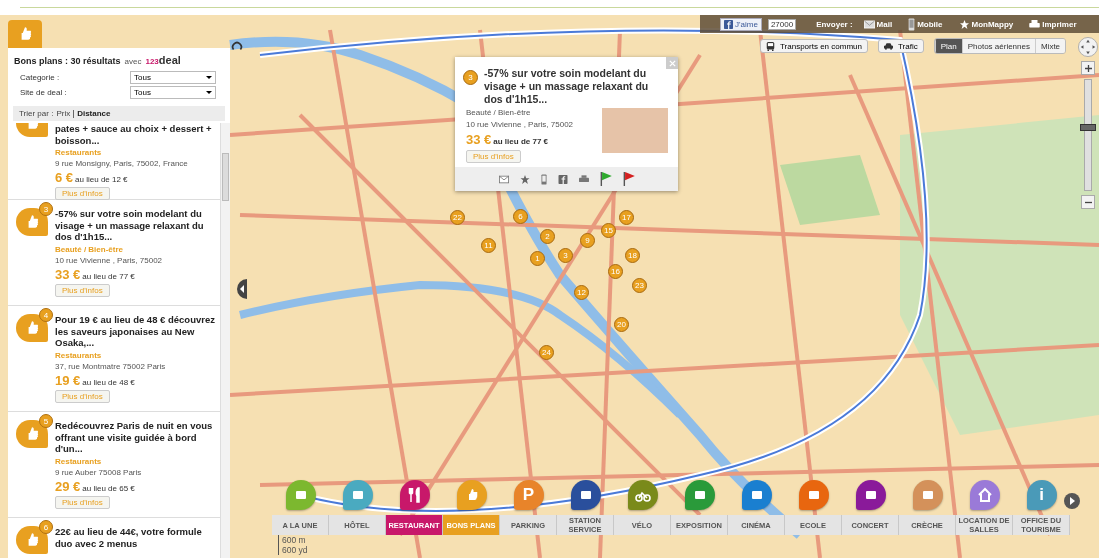  What do you see at coordinates (225, 340) in the screenshot?
I see `scrollbar` at bounding box center [225, 340].